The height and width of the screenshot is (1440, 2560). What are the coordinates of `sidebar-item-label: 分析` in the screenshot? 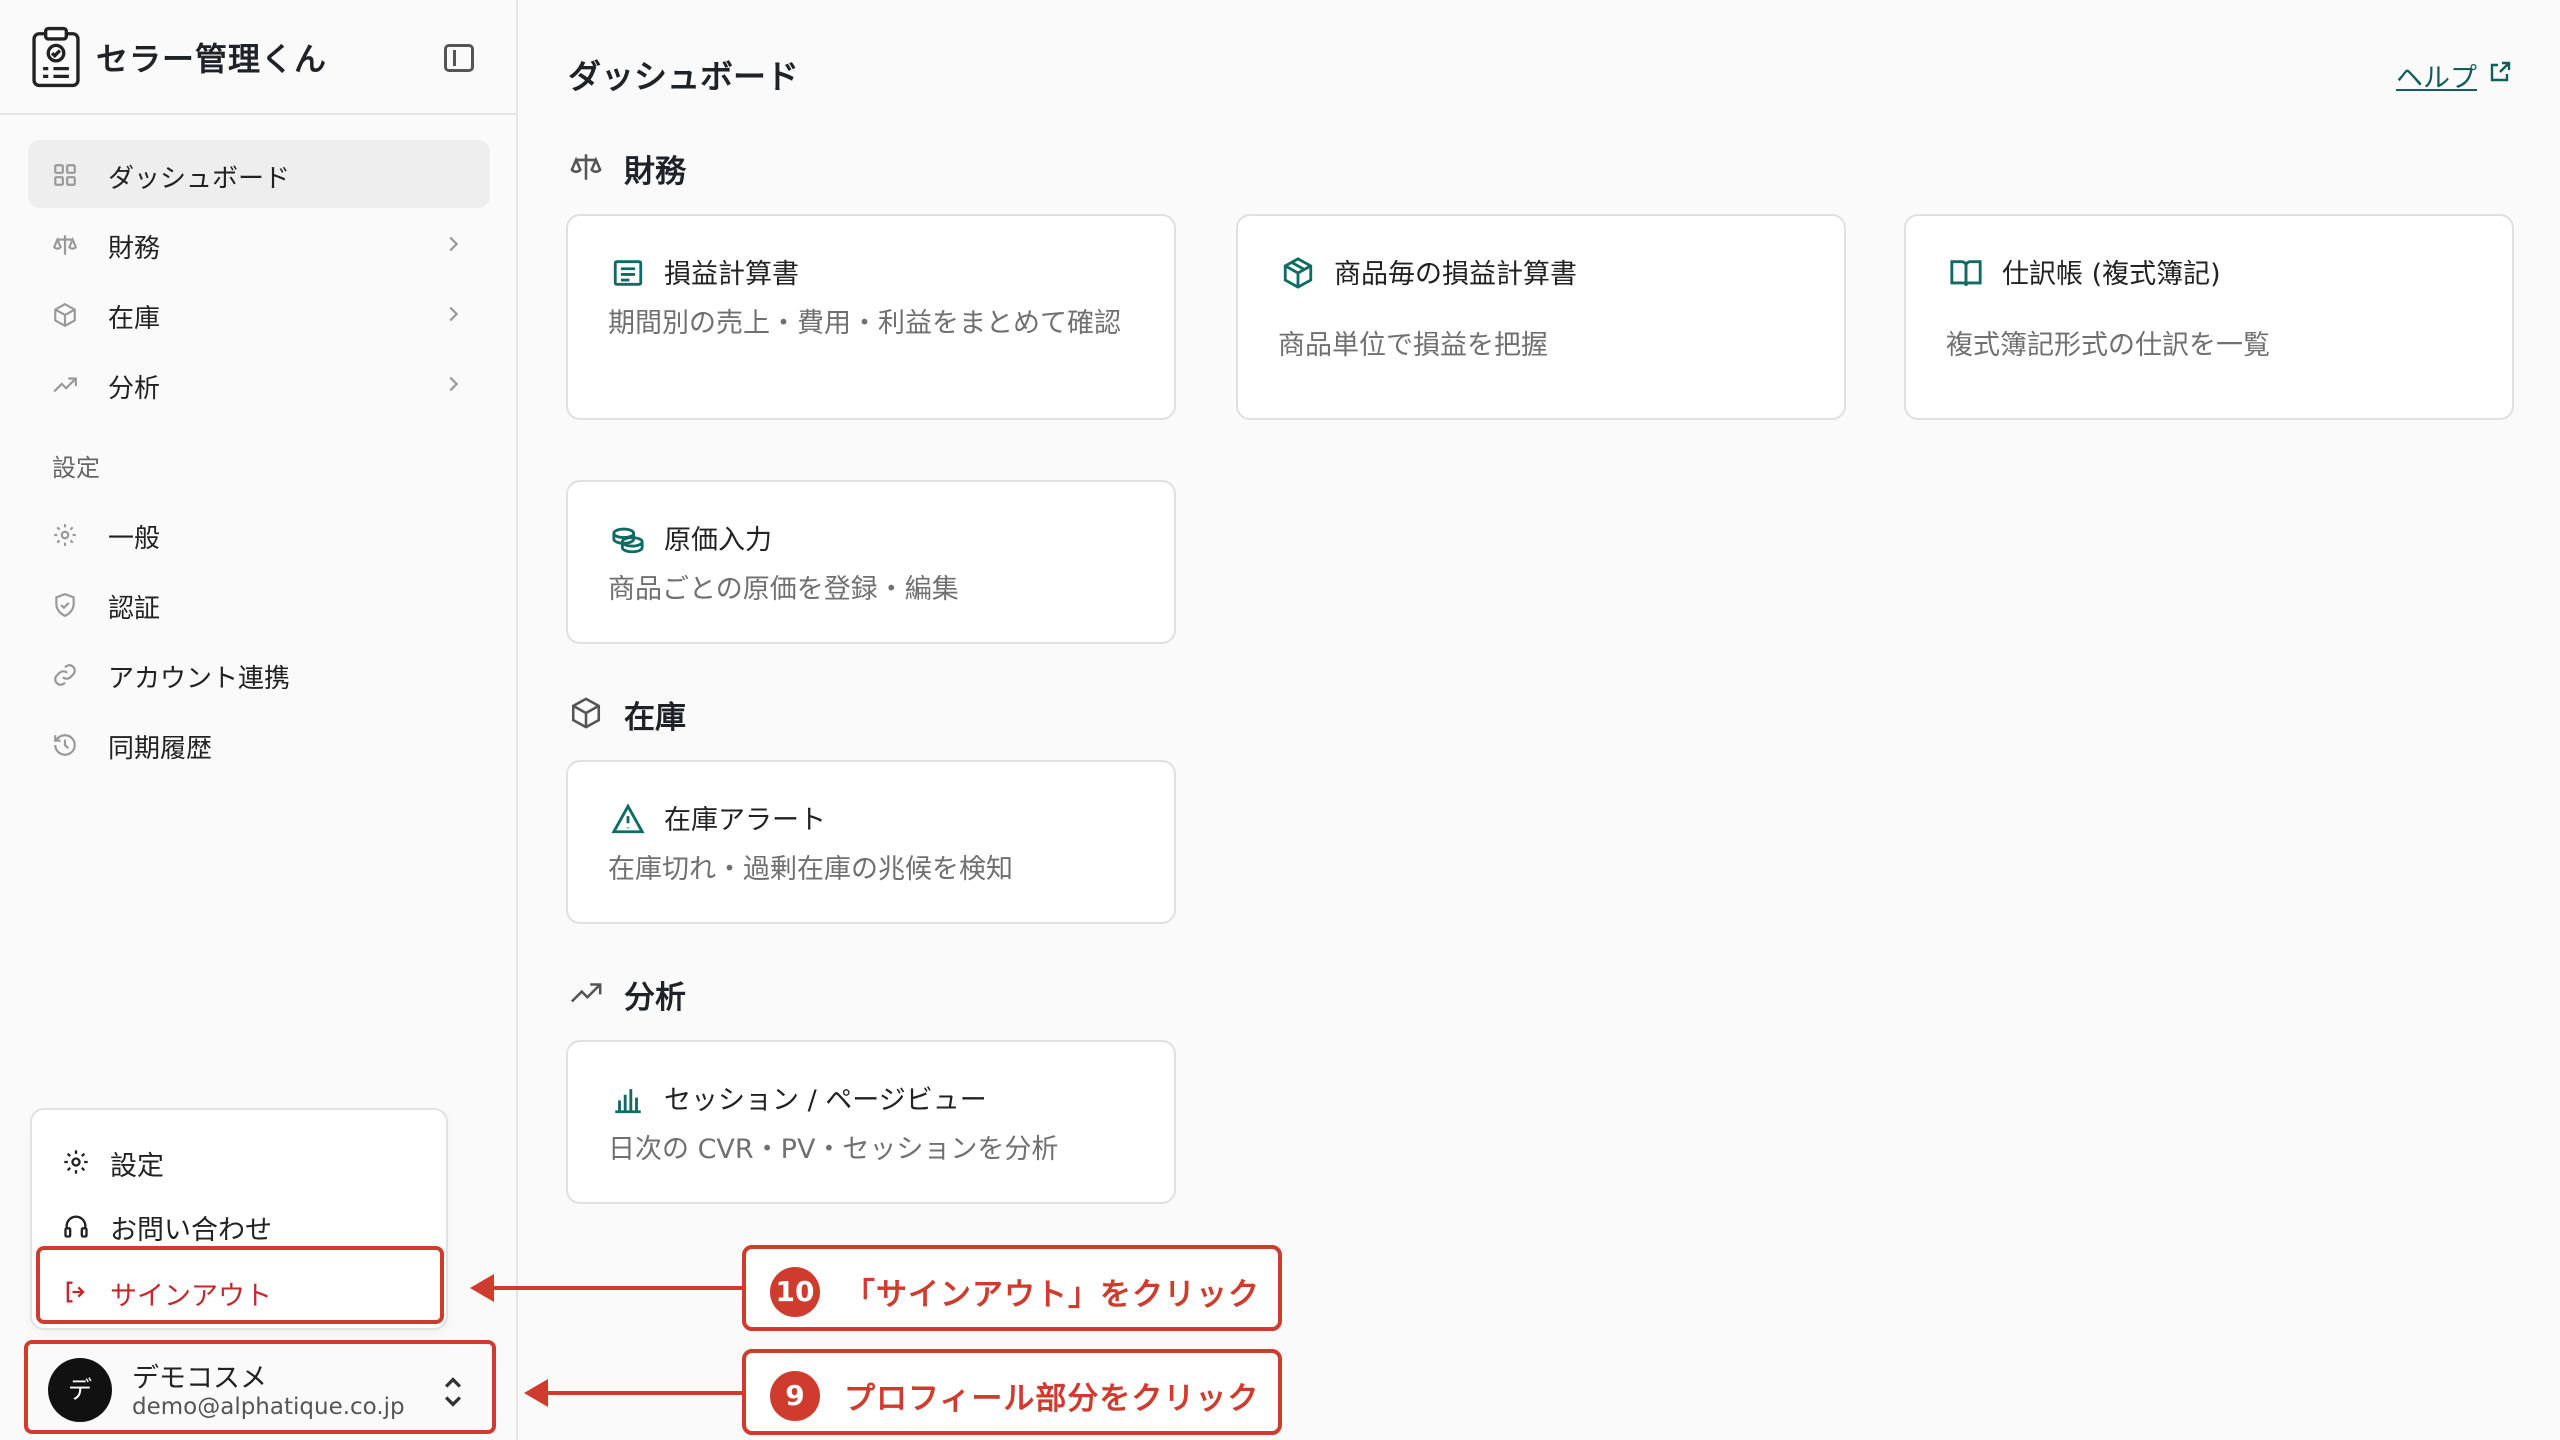 It's located at (134, 389).